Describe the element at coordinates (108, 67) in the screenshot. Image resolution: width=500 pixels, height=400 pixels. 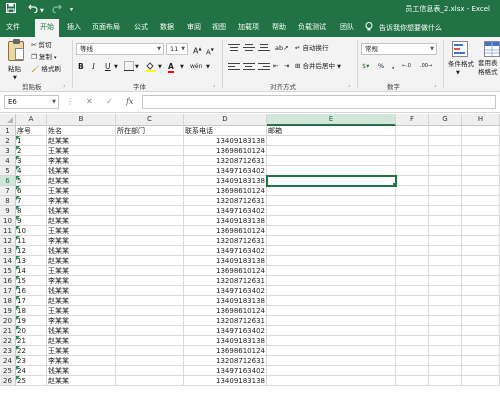
I see `underline-button: U` at that location.